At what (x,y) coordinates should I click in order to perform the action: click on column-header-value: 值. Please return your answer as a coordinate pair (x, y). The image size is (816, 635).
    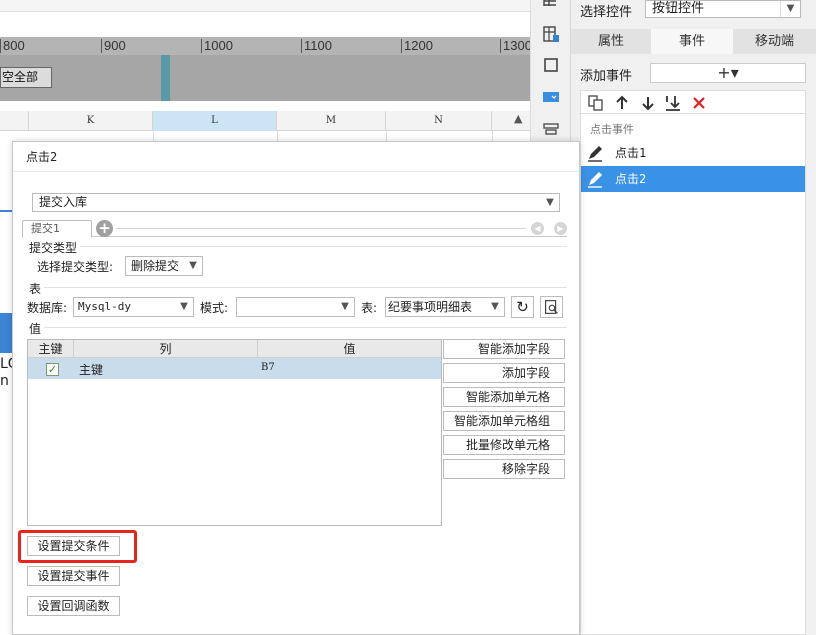
    Looking at the image, I should click on (349, 349).